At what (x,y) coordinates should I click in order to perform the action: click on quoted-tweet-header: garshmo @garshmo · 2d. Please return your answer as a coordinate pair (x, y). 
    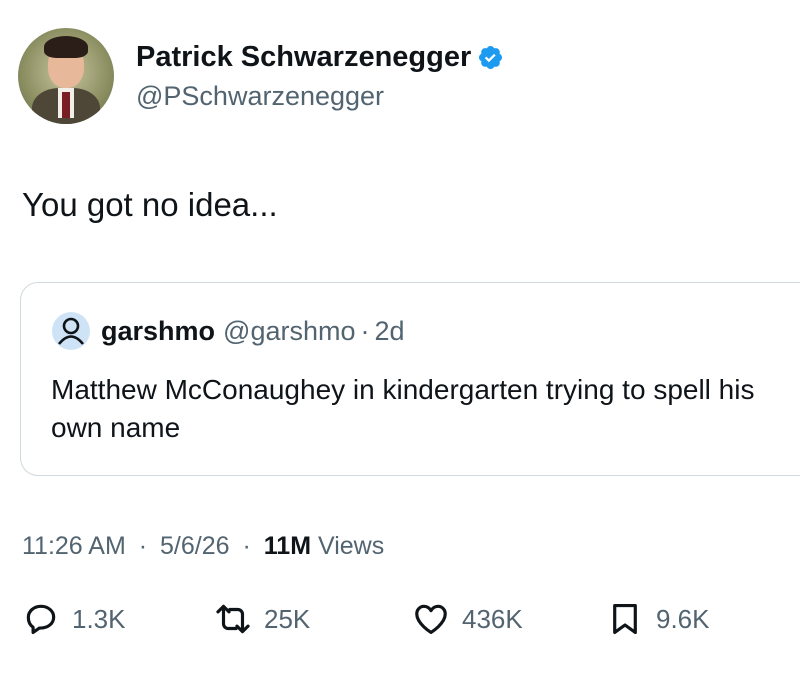
    Looking at the image, I should click on (228, 331).